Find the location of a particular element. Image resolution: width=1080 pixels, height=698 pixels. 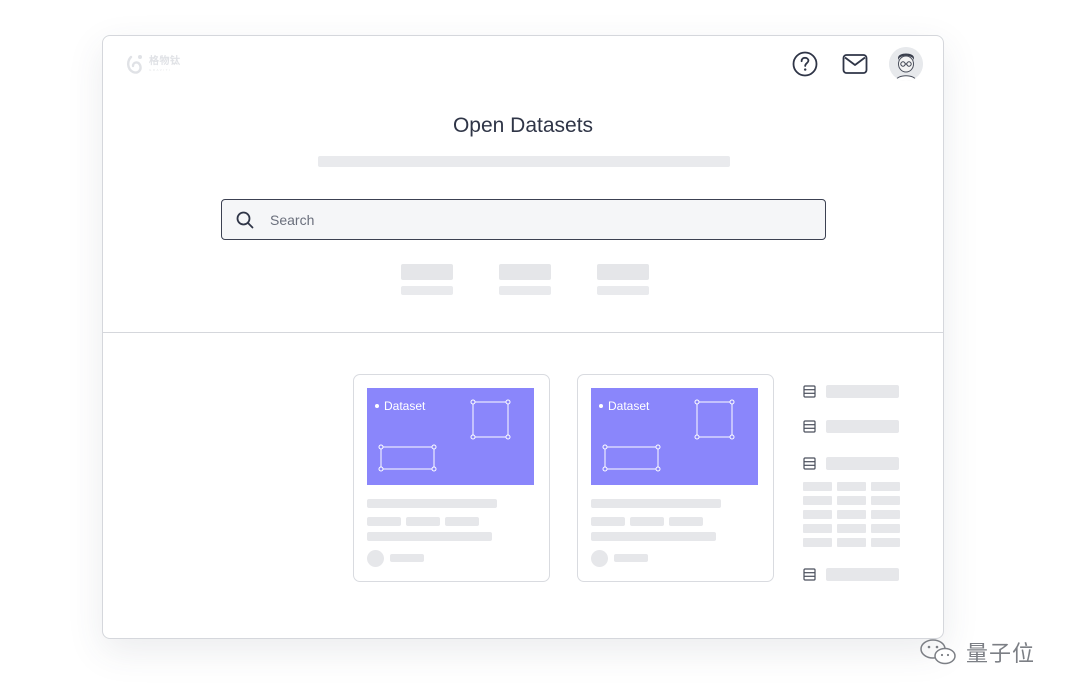

wechat-icon is located at coordinates (938, 652).